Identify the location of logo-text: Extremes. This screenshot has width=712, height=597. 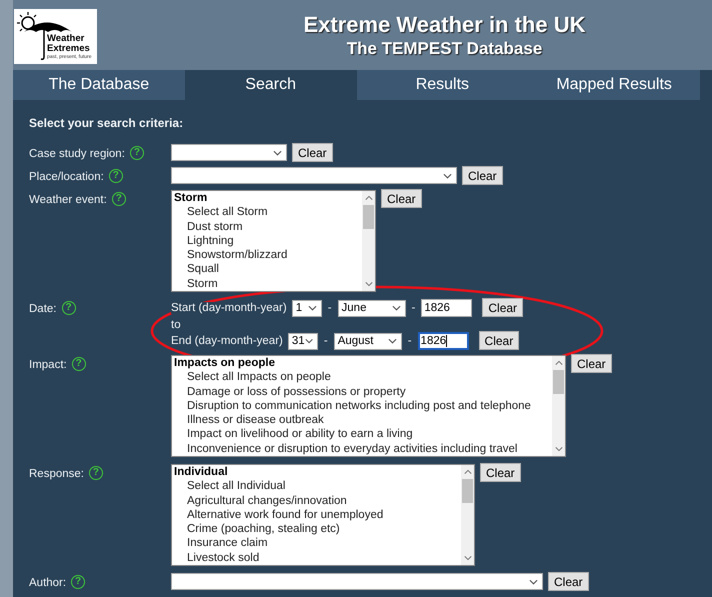
(69, 49).